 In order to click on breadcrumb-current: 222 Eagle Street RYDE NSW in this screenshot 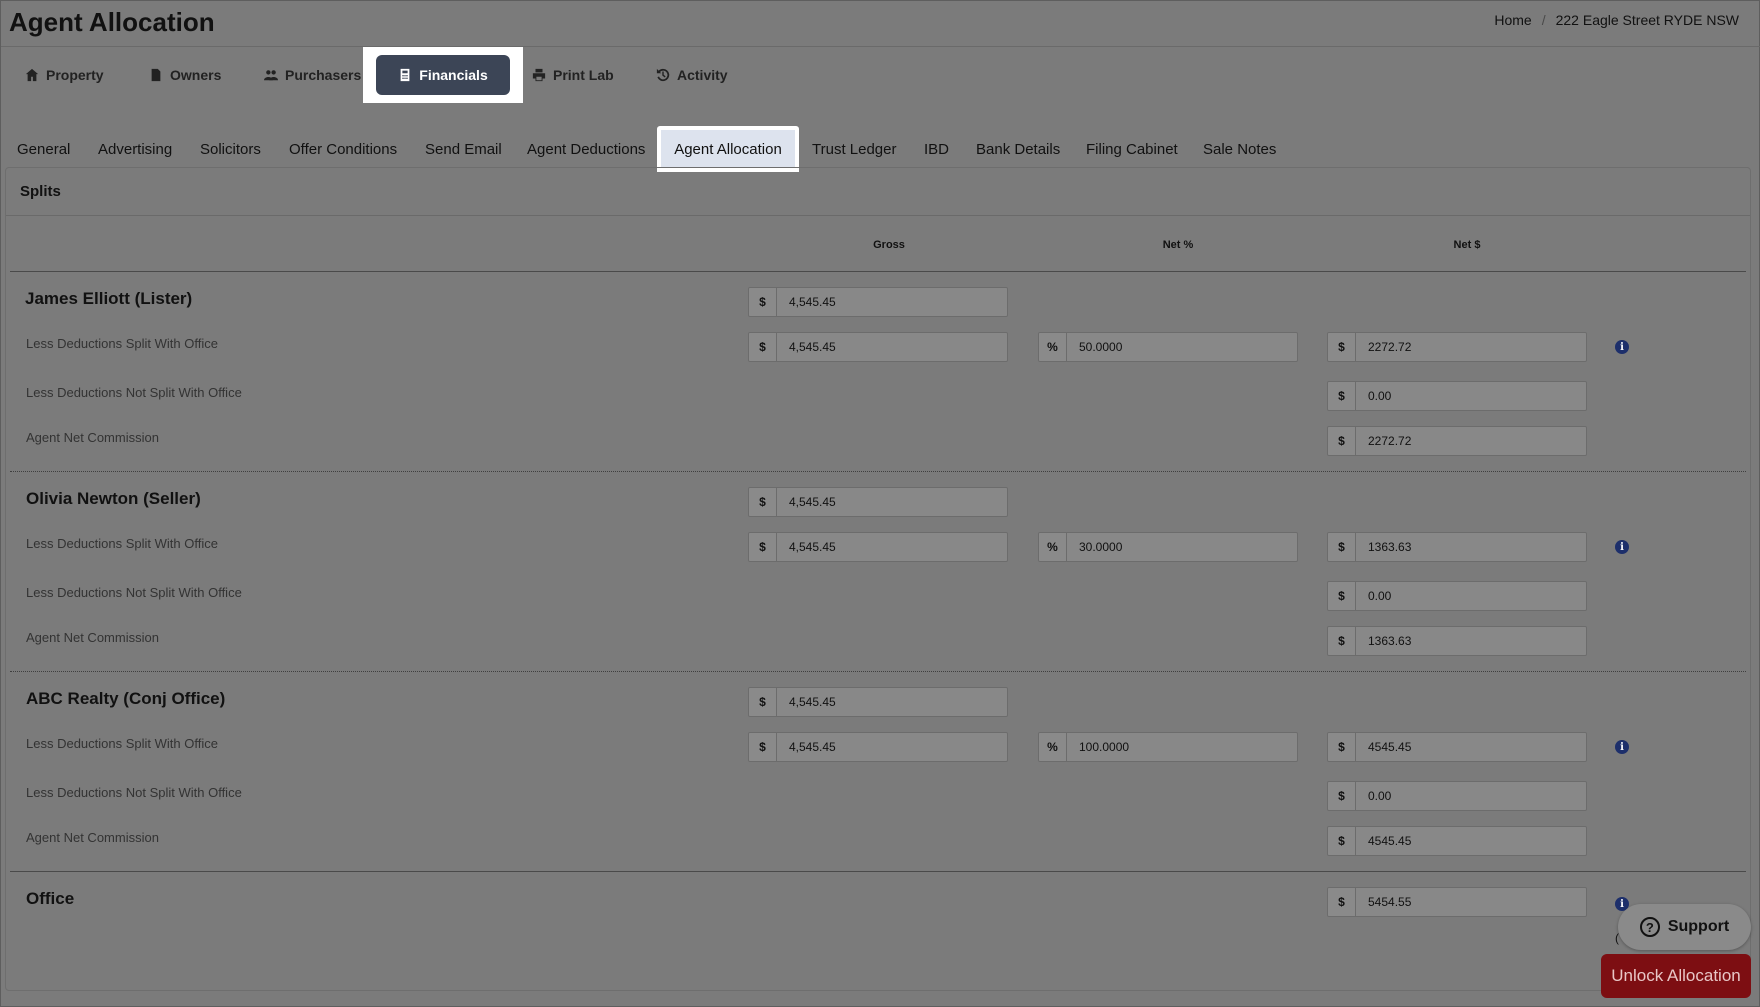, I will do `click(1647, 20)`.